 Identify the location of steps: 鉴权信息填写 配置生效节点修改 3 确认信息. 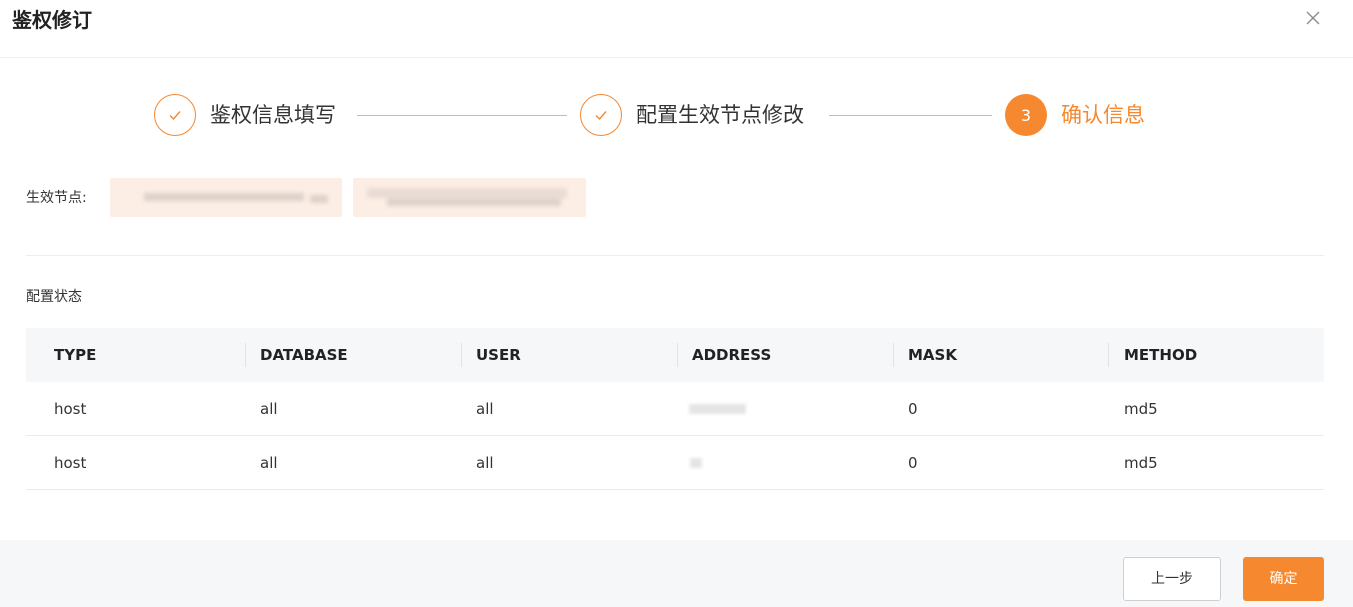
(676, 116).